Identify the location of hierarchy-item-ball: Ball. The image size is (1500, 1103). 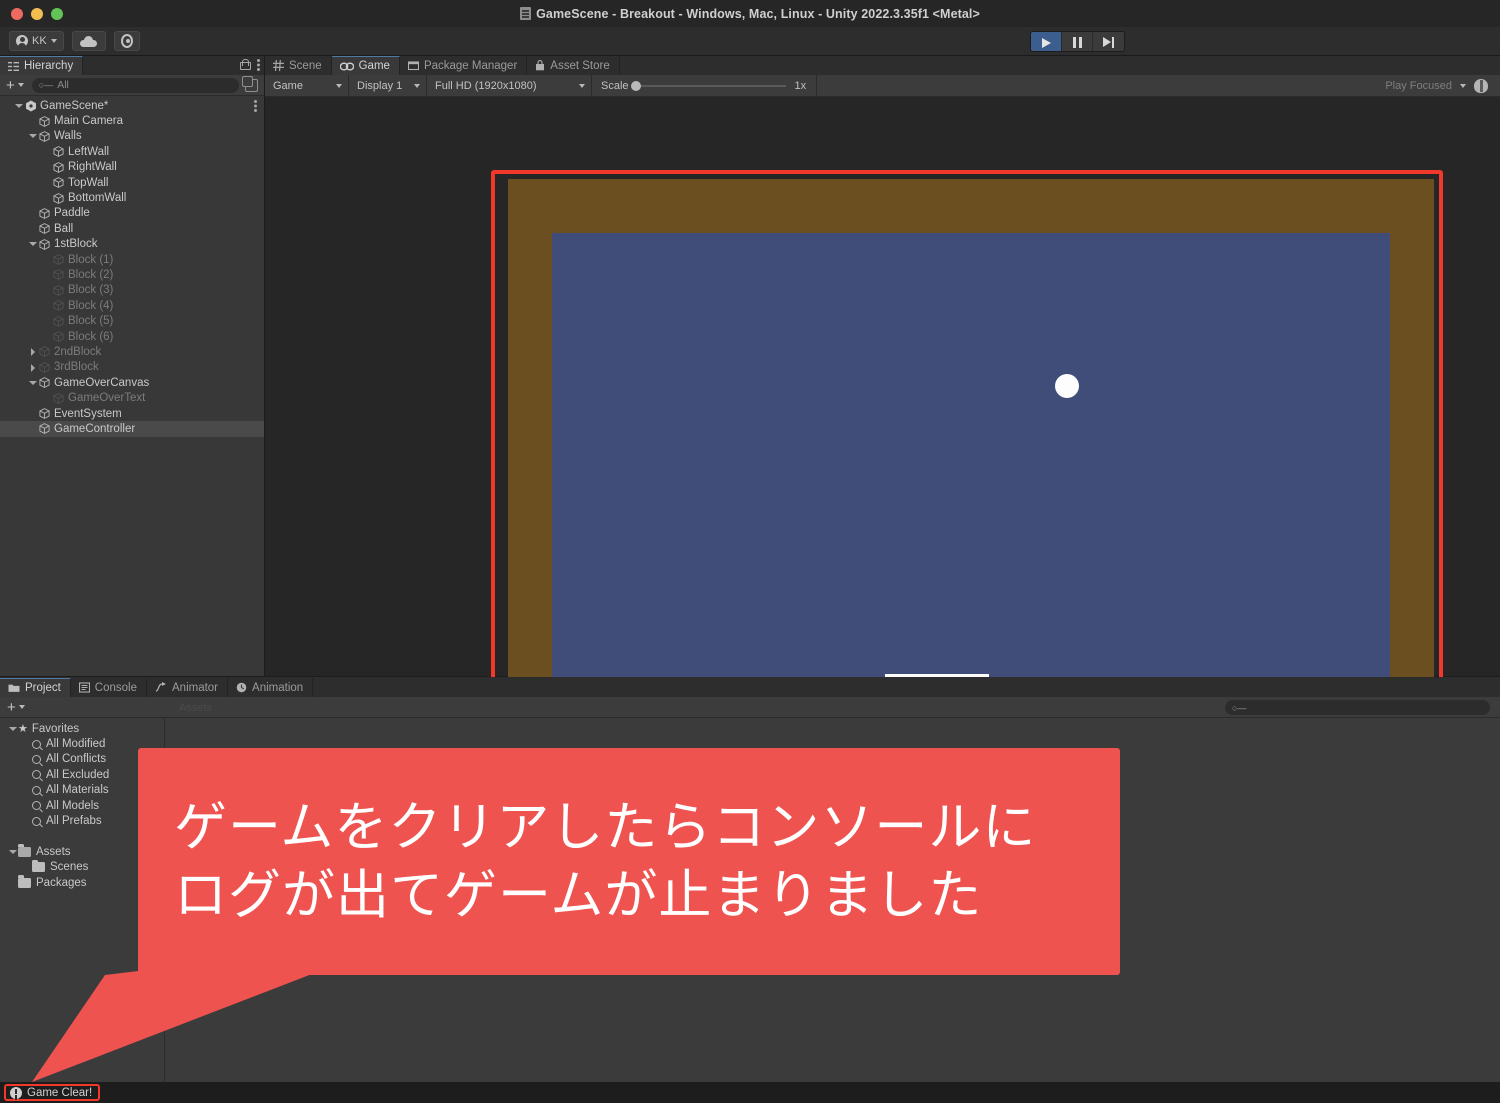
(132, 228).